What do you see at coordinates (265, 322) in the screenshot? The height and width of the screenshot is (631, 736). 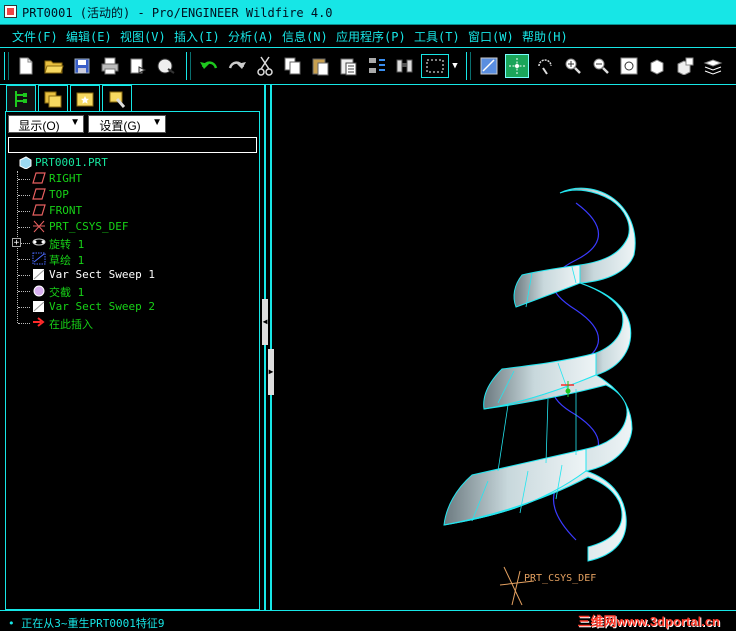 I see `collapse-panel-handle: ◀` at bounding box center [265, 322].